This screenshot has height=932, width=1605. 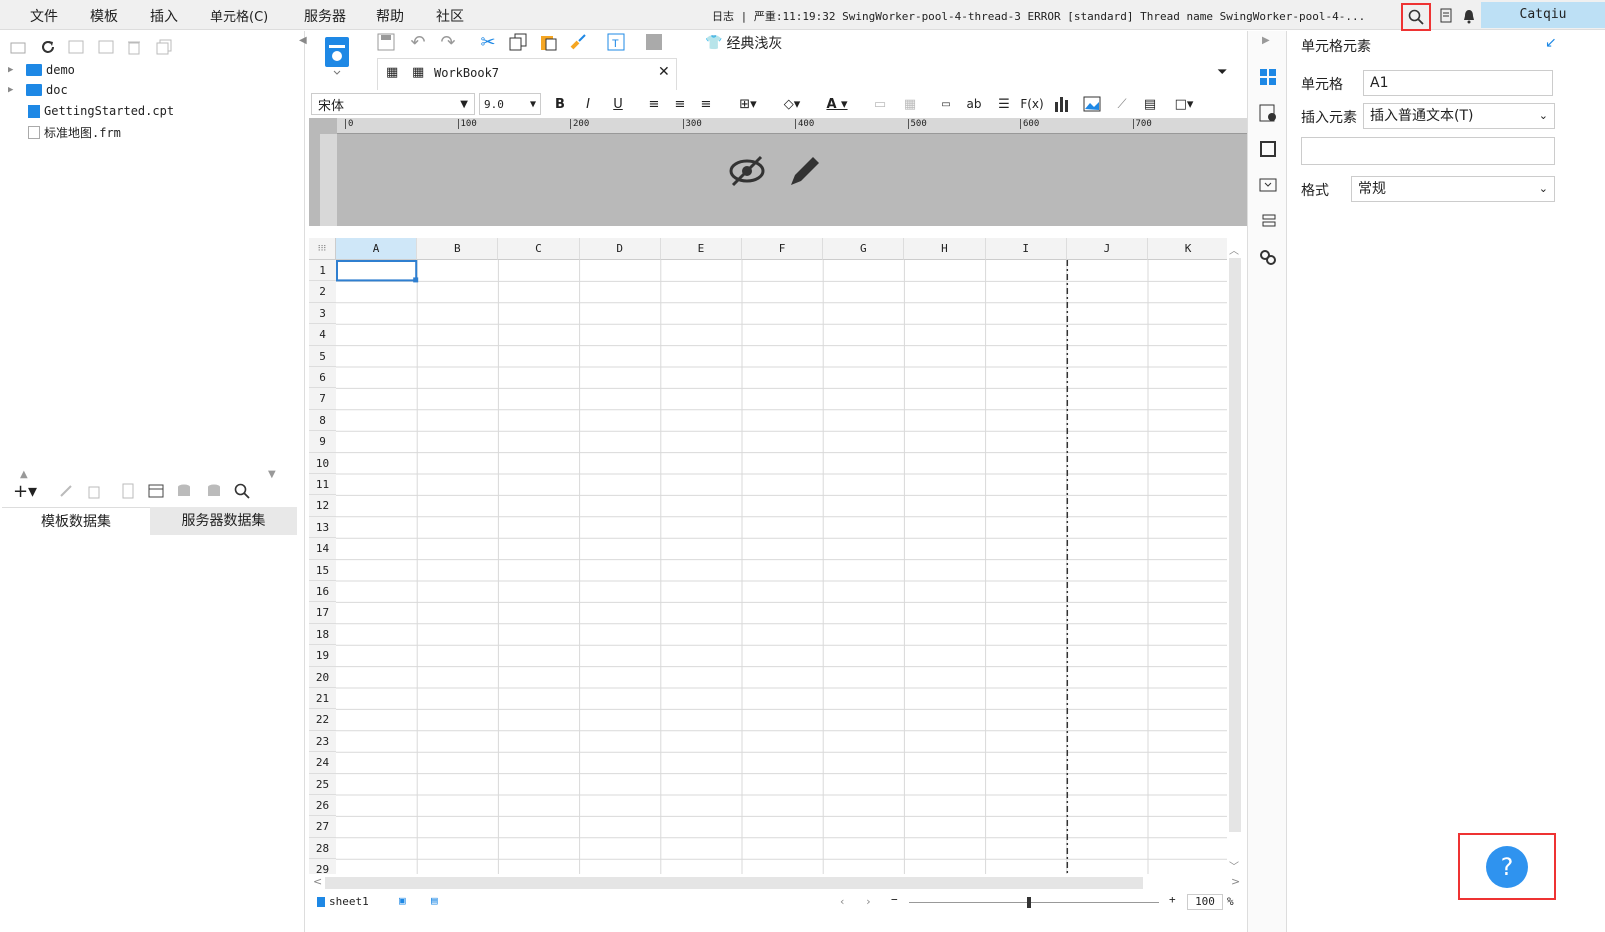 I want to click on image-button, so click(x=1092, y=104).